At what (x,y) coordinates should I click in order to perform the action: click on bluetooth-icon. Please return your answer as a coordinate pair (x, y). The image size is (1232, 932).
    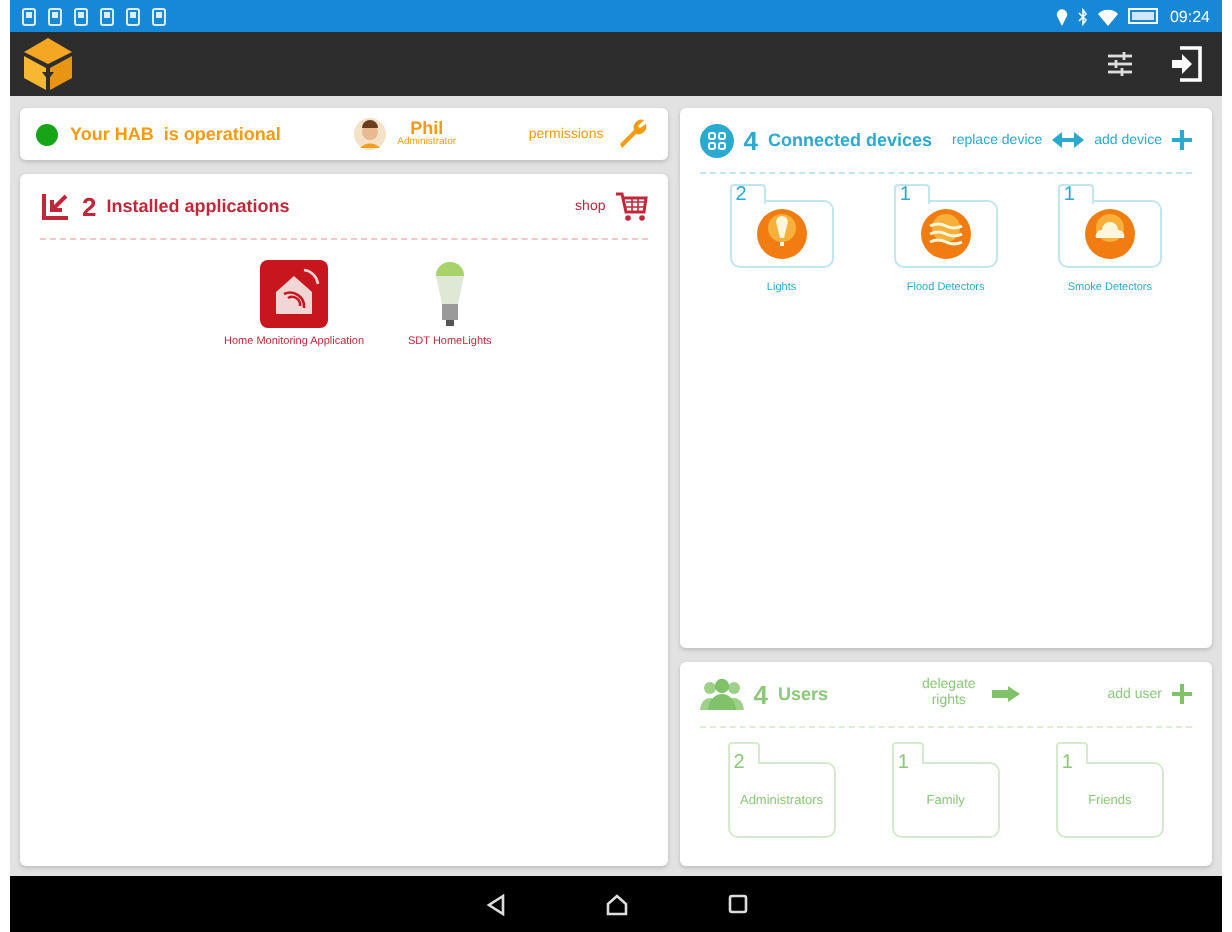
    Looking at the image, I should click on (1082, 16).